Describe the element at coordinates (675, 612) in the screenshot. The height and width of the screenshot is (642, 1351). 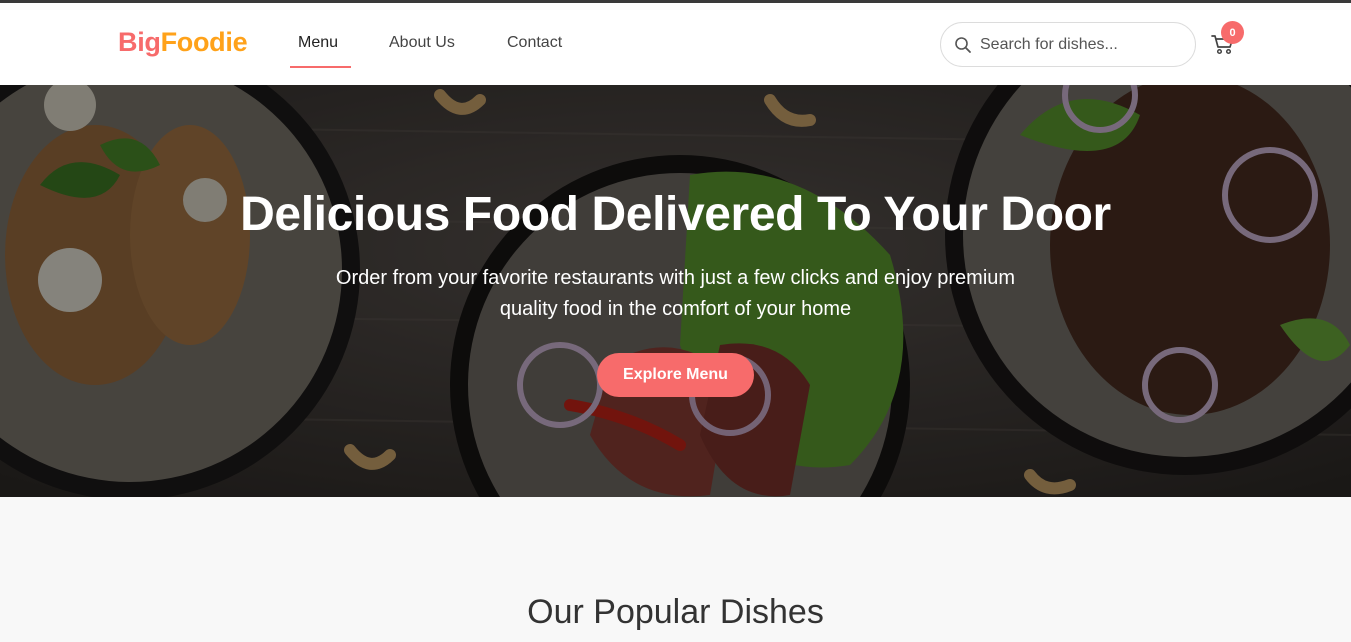
I see `section-heading: Our Popular Dishes` at that location.